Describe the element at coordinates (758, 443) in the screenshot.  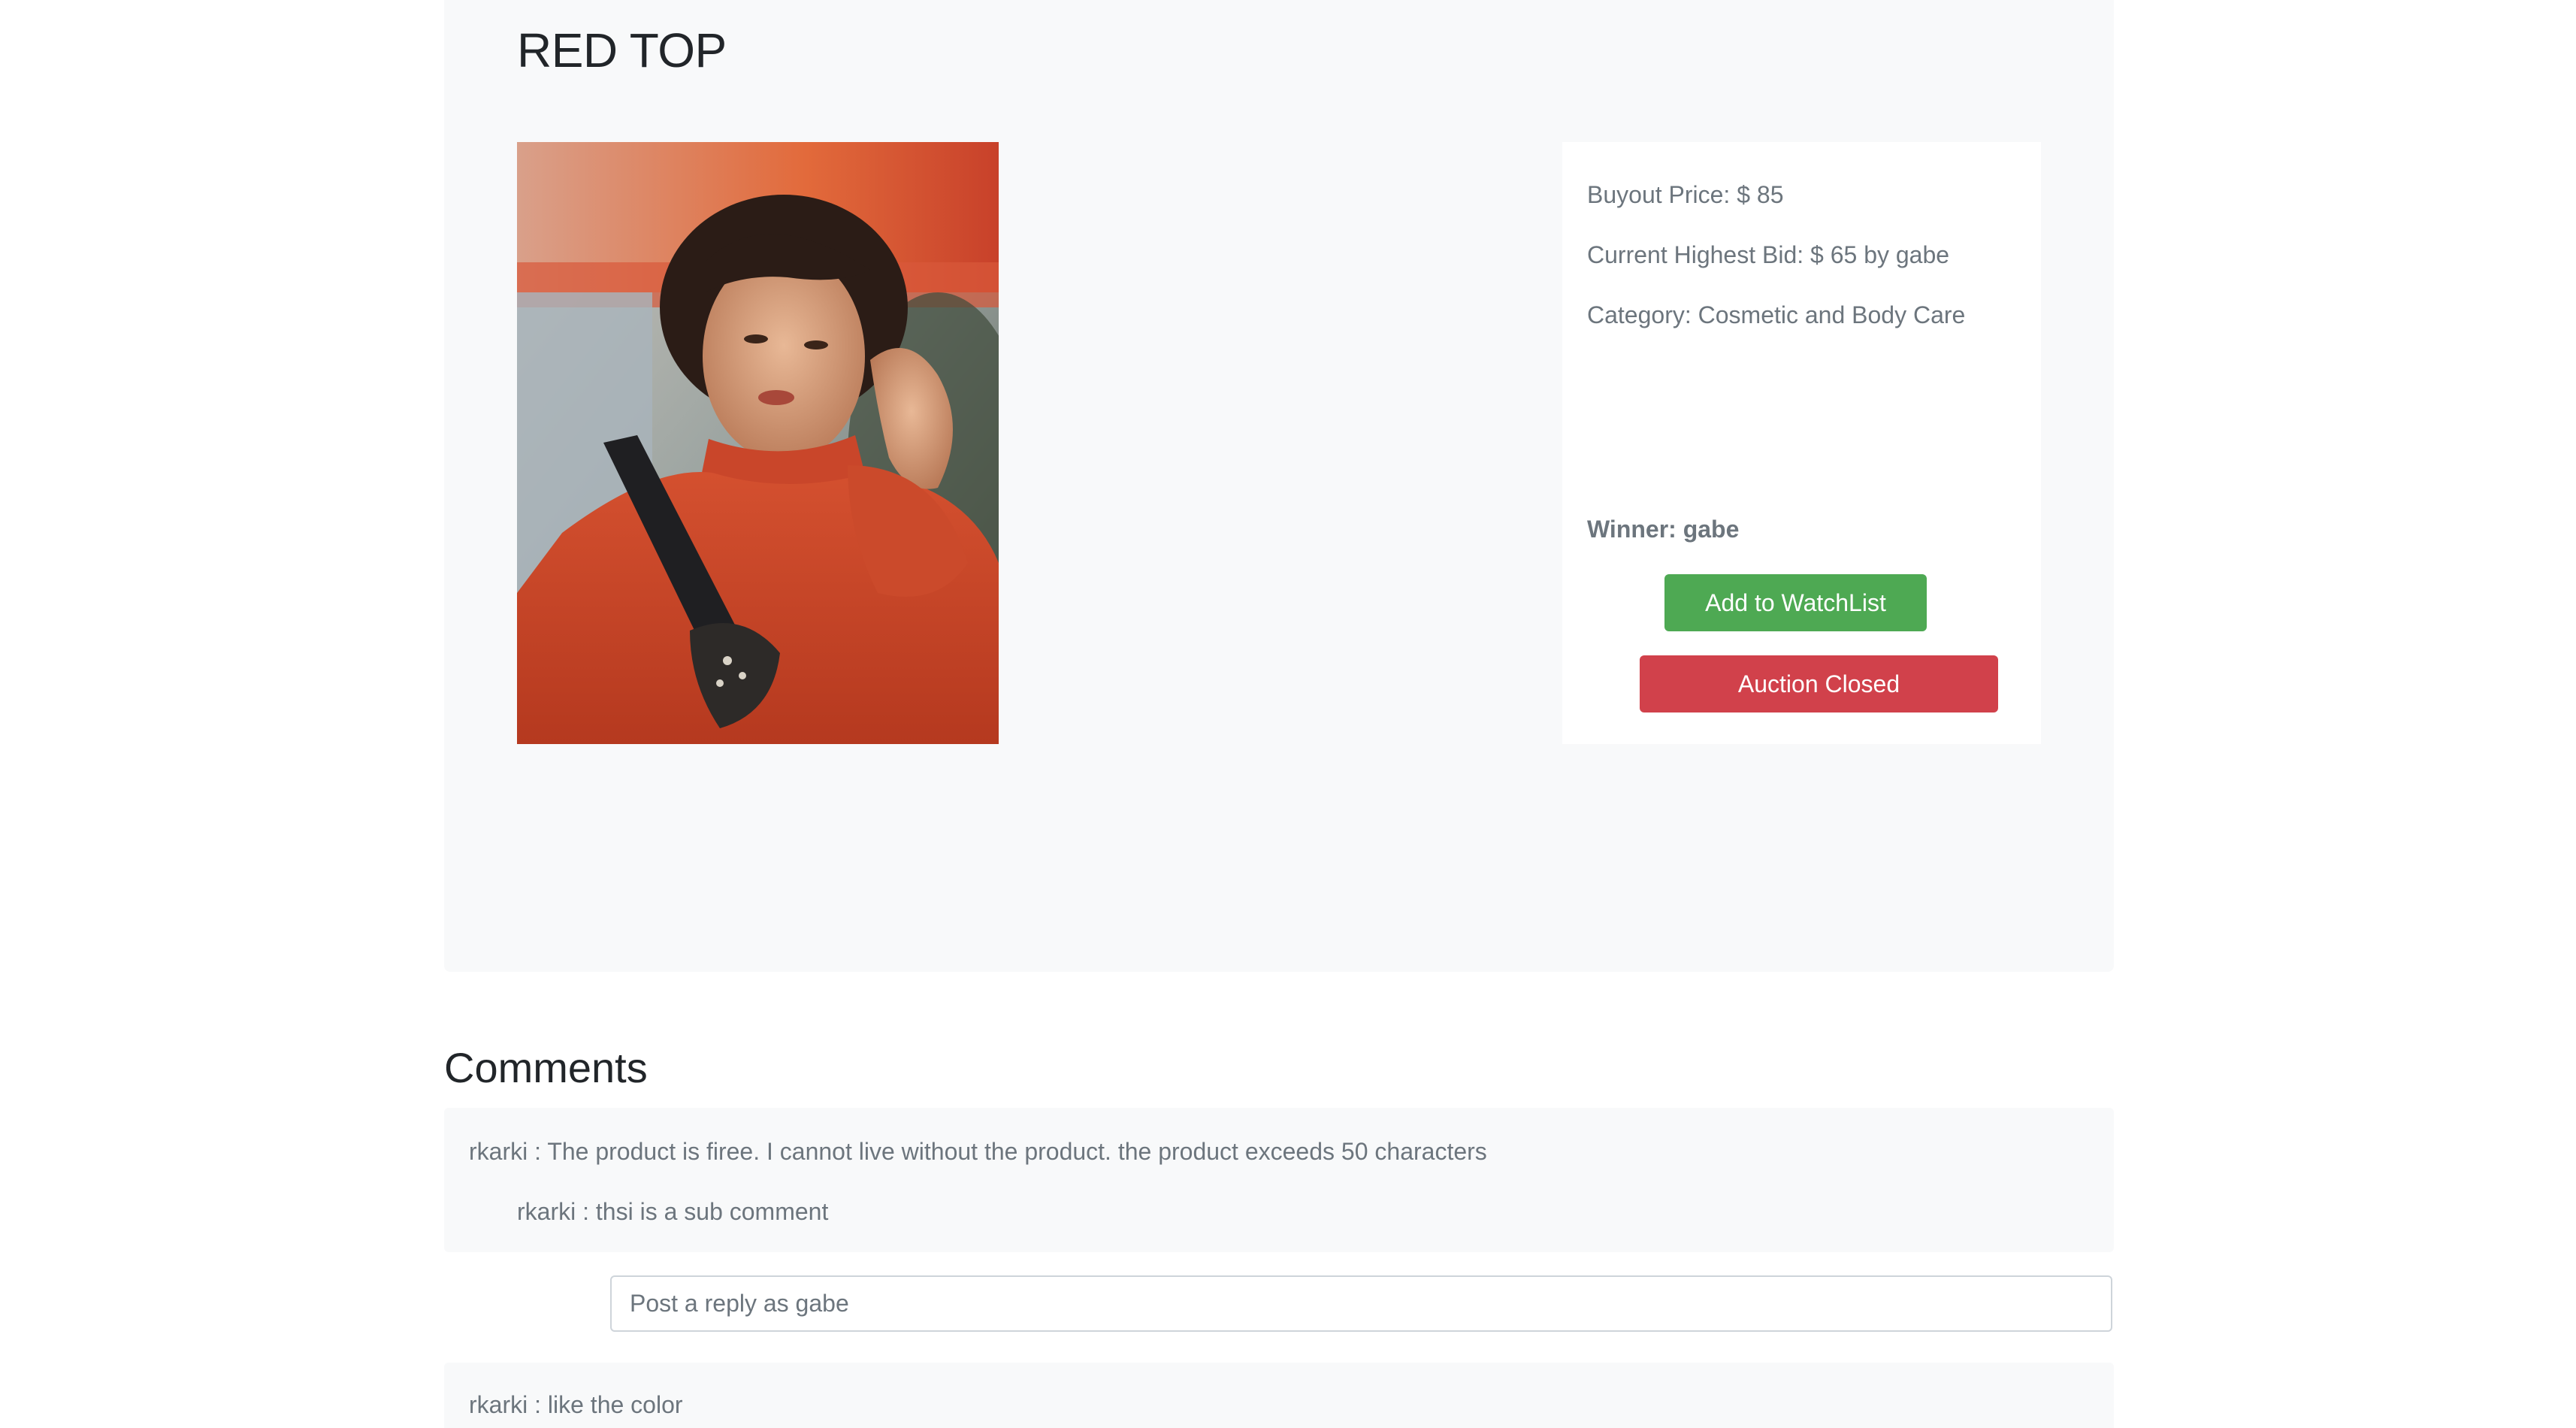
I see `product-image` at that location.